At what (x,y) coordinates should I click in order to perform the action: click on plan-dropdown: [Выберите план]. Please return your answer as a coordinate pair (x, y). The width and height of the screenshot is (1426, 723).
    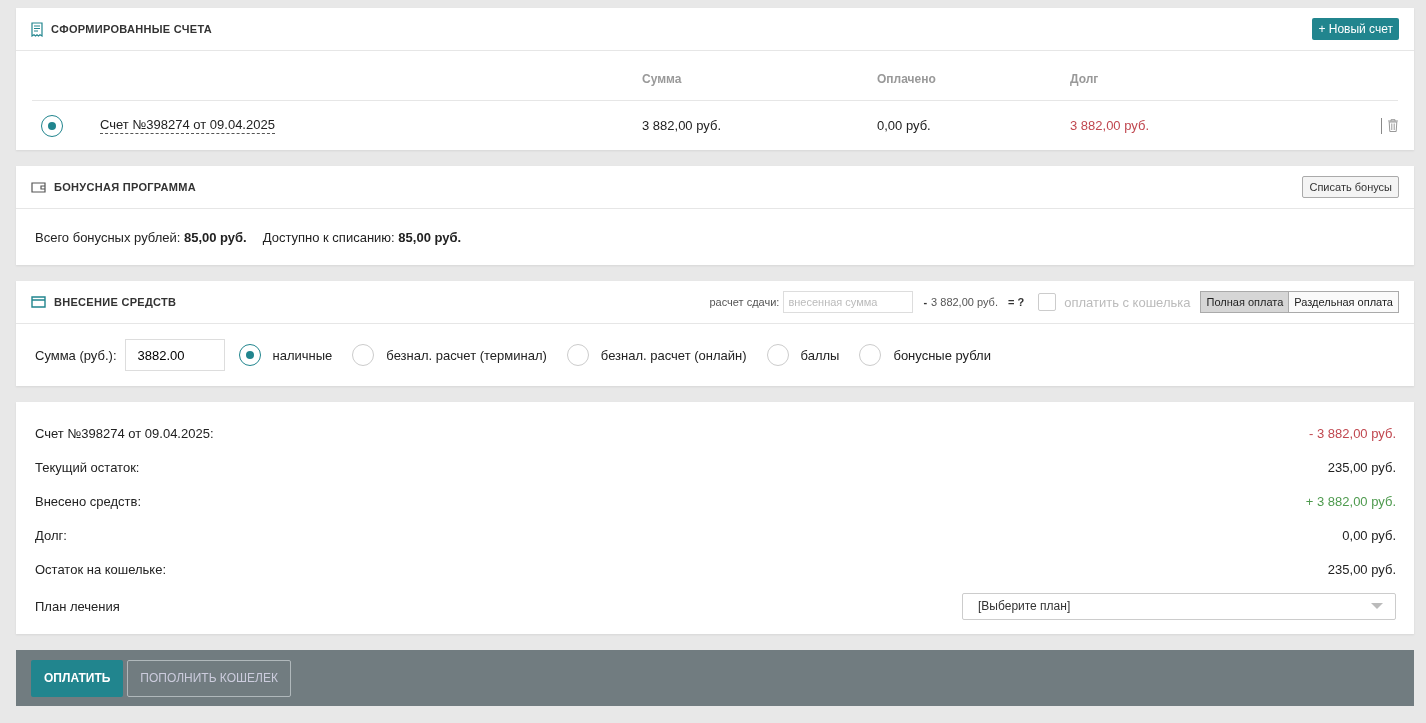
    Looking at the image, I should click on (1179, 606).